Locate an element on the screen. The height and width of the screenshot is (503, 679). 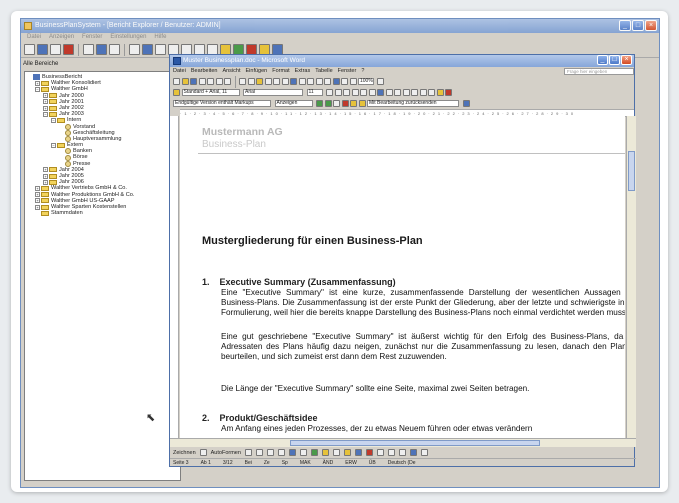
columns-icon is located at coordinates (327, 81).